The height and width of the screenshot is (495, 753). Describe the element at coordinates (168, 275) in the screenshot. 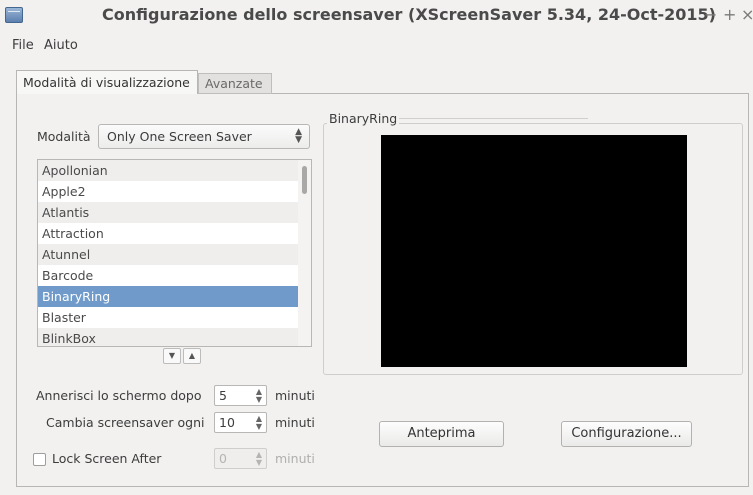

I see `list-item: Barcode` at that location.